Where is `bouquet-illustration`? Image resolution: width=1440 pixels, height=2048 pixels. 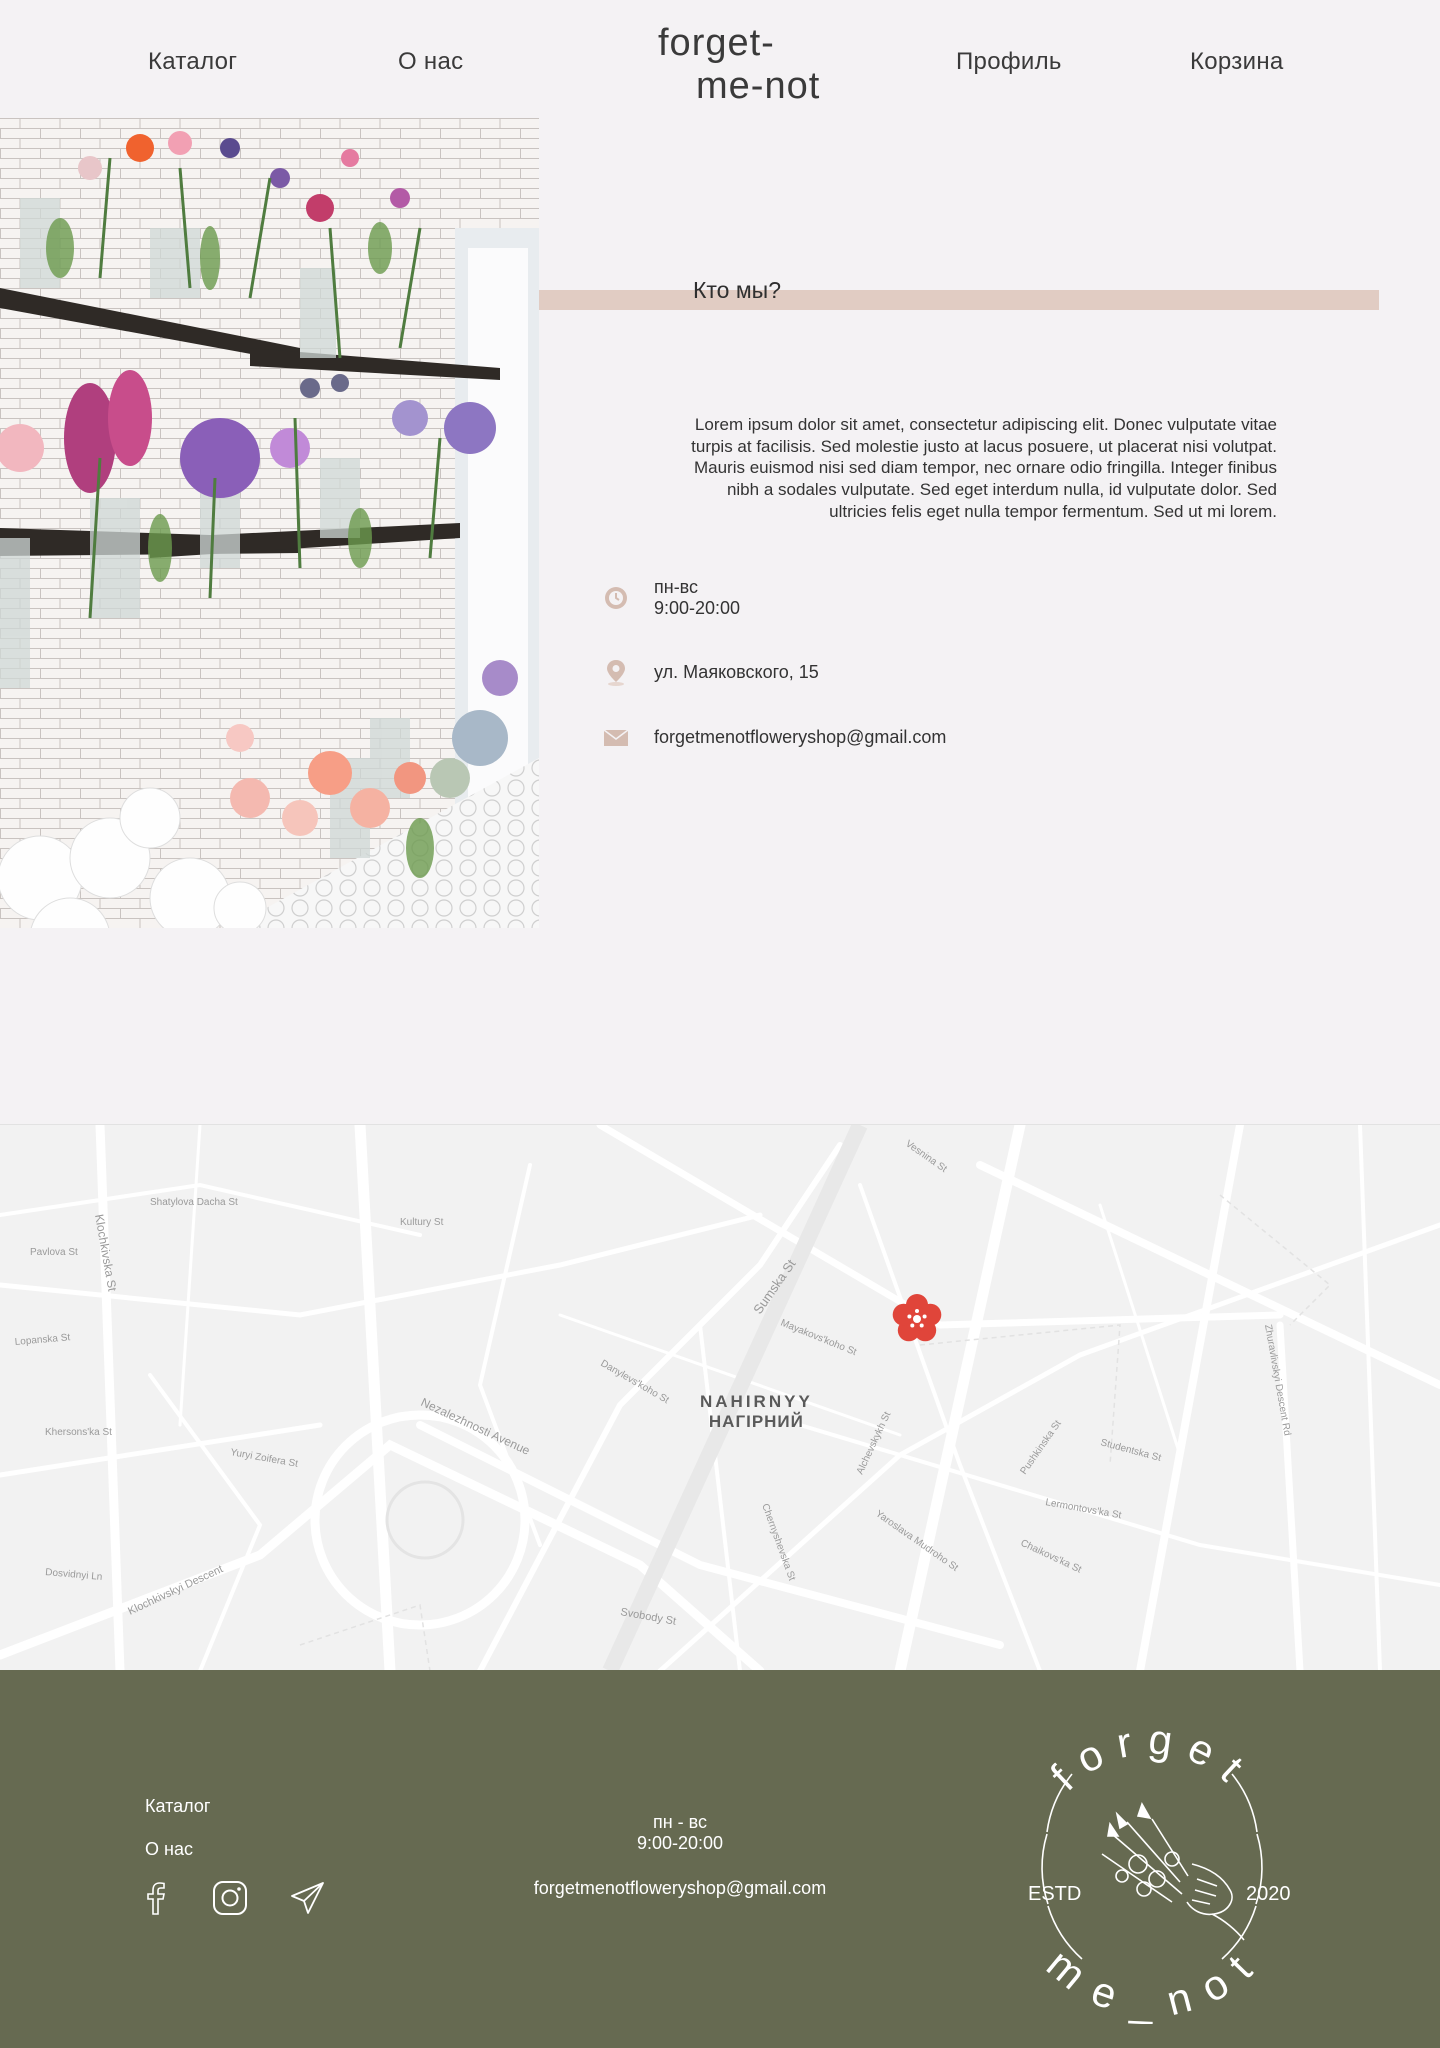 bouquet-illustration is located at coordinates (1173, 1871).